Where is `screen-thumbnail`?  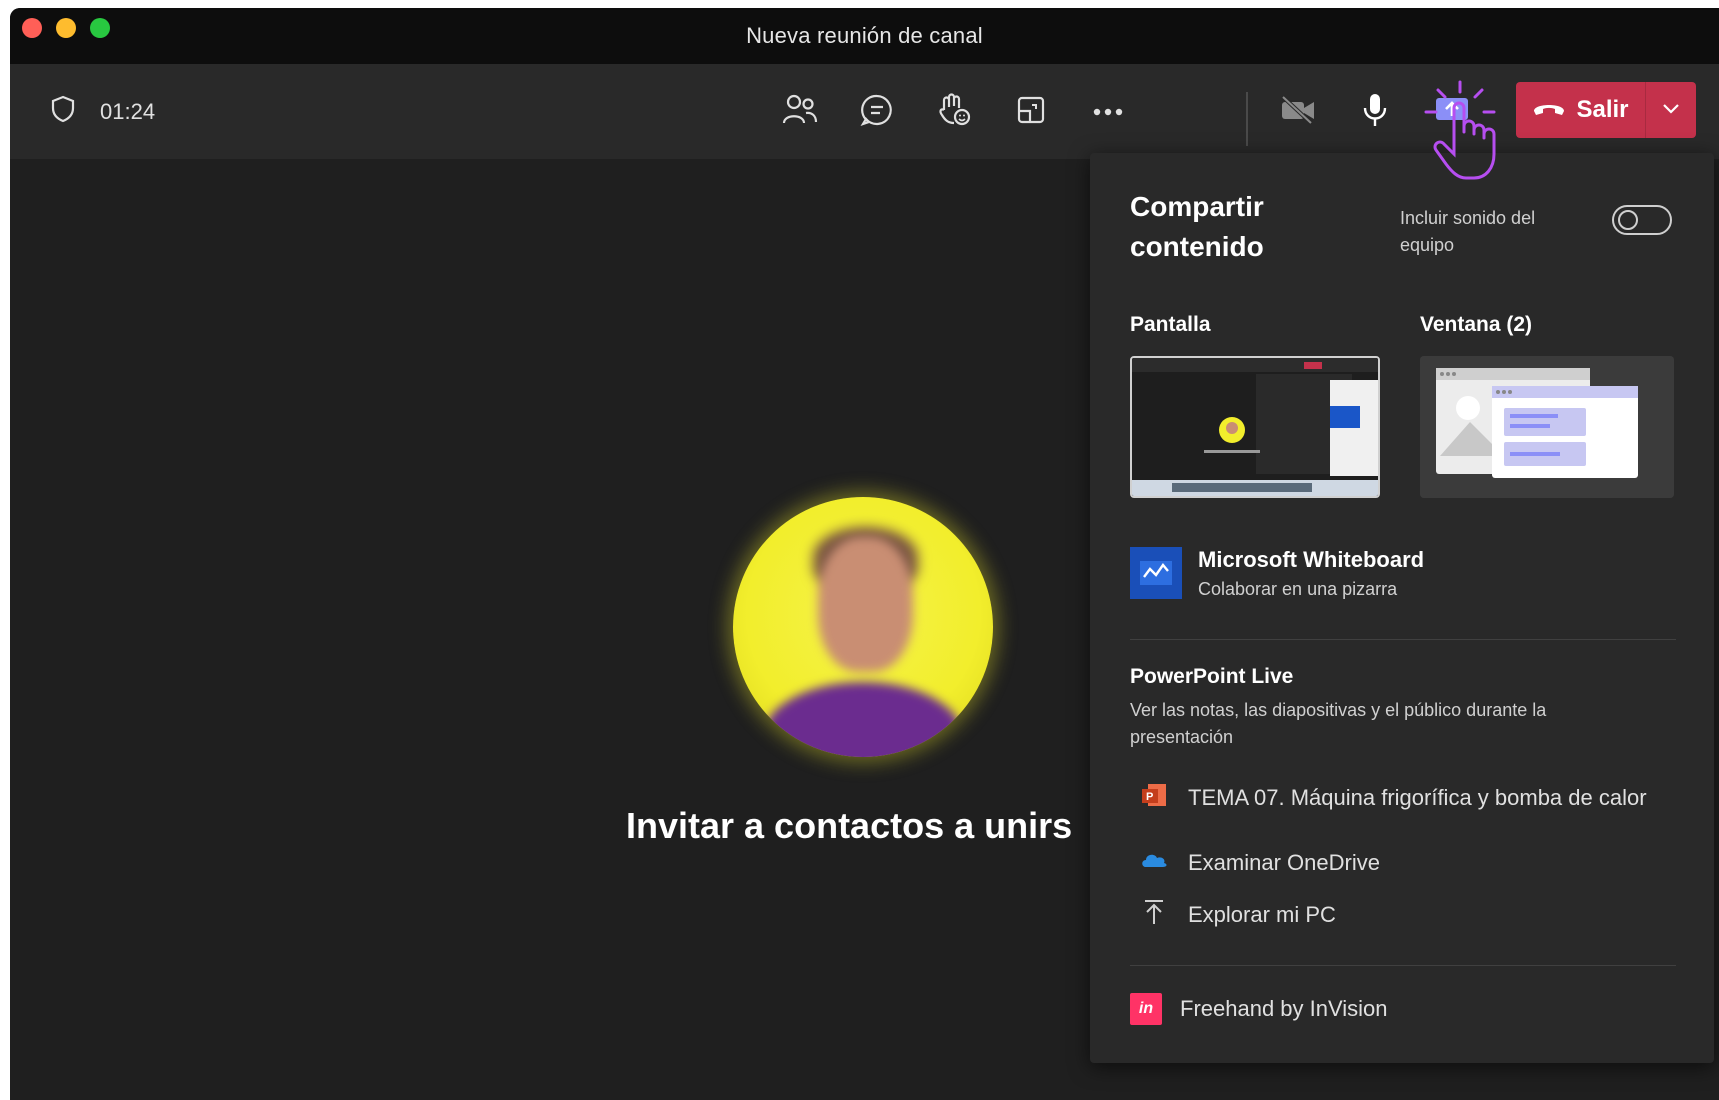
screen-thumbnail is located at coordinates (1255, 427).